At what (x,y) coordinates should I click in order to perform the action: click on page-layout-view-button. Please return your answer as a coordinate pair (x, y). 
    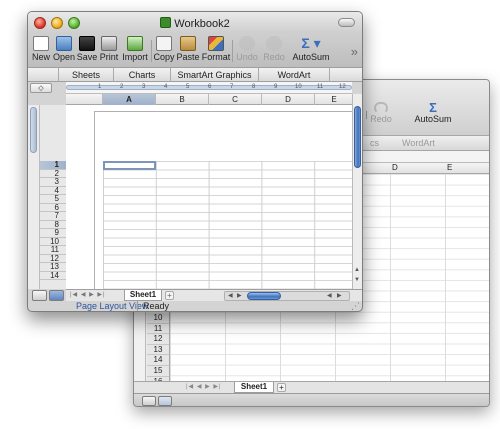
    Looking at the image, I should click on (56, 295).